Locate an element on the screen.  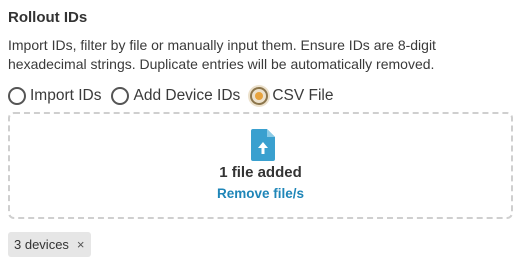
radio-add-device-ids: Add Device IDs is located at coordinates (175, 96).